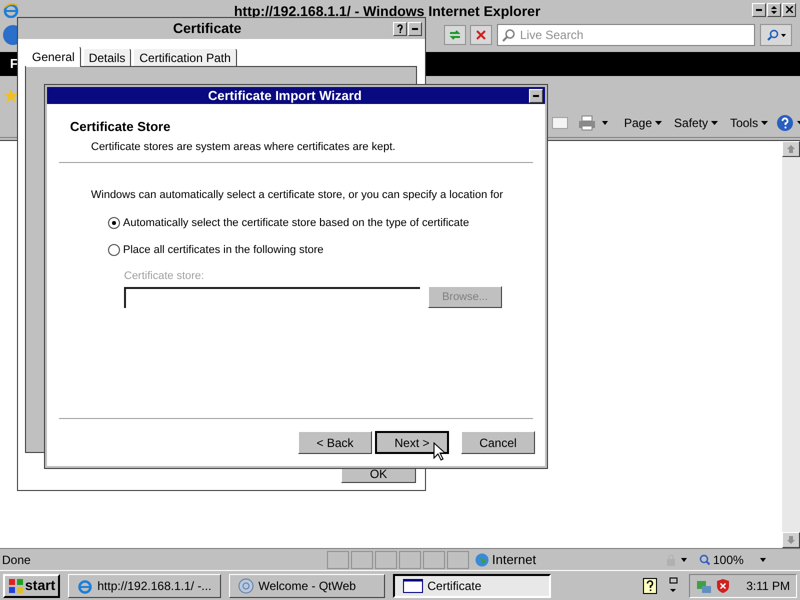 The width and height of the screenshot is (800, 600). I want to click on wizard-button: Cancel, so click(498, 442).